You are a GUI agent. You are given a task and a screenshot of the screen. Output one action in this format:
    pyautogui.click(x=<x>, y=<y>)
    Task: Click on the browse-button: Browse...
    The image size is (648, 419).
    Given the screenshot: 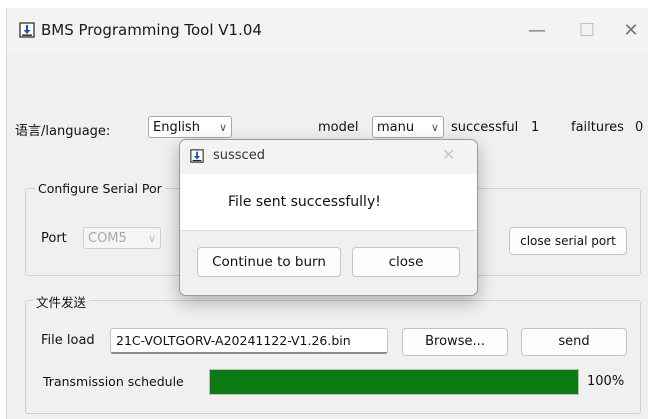 What is the action you would take?
    pyautogui.click(x=455, y=342)
    